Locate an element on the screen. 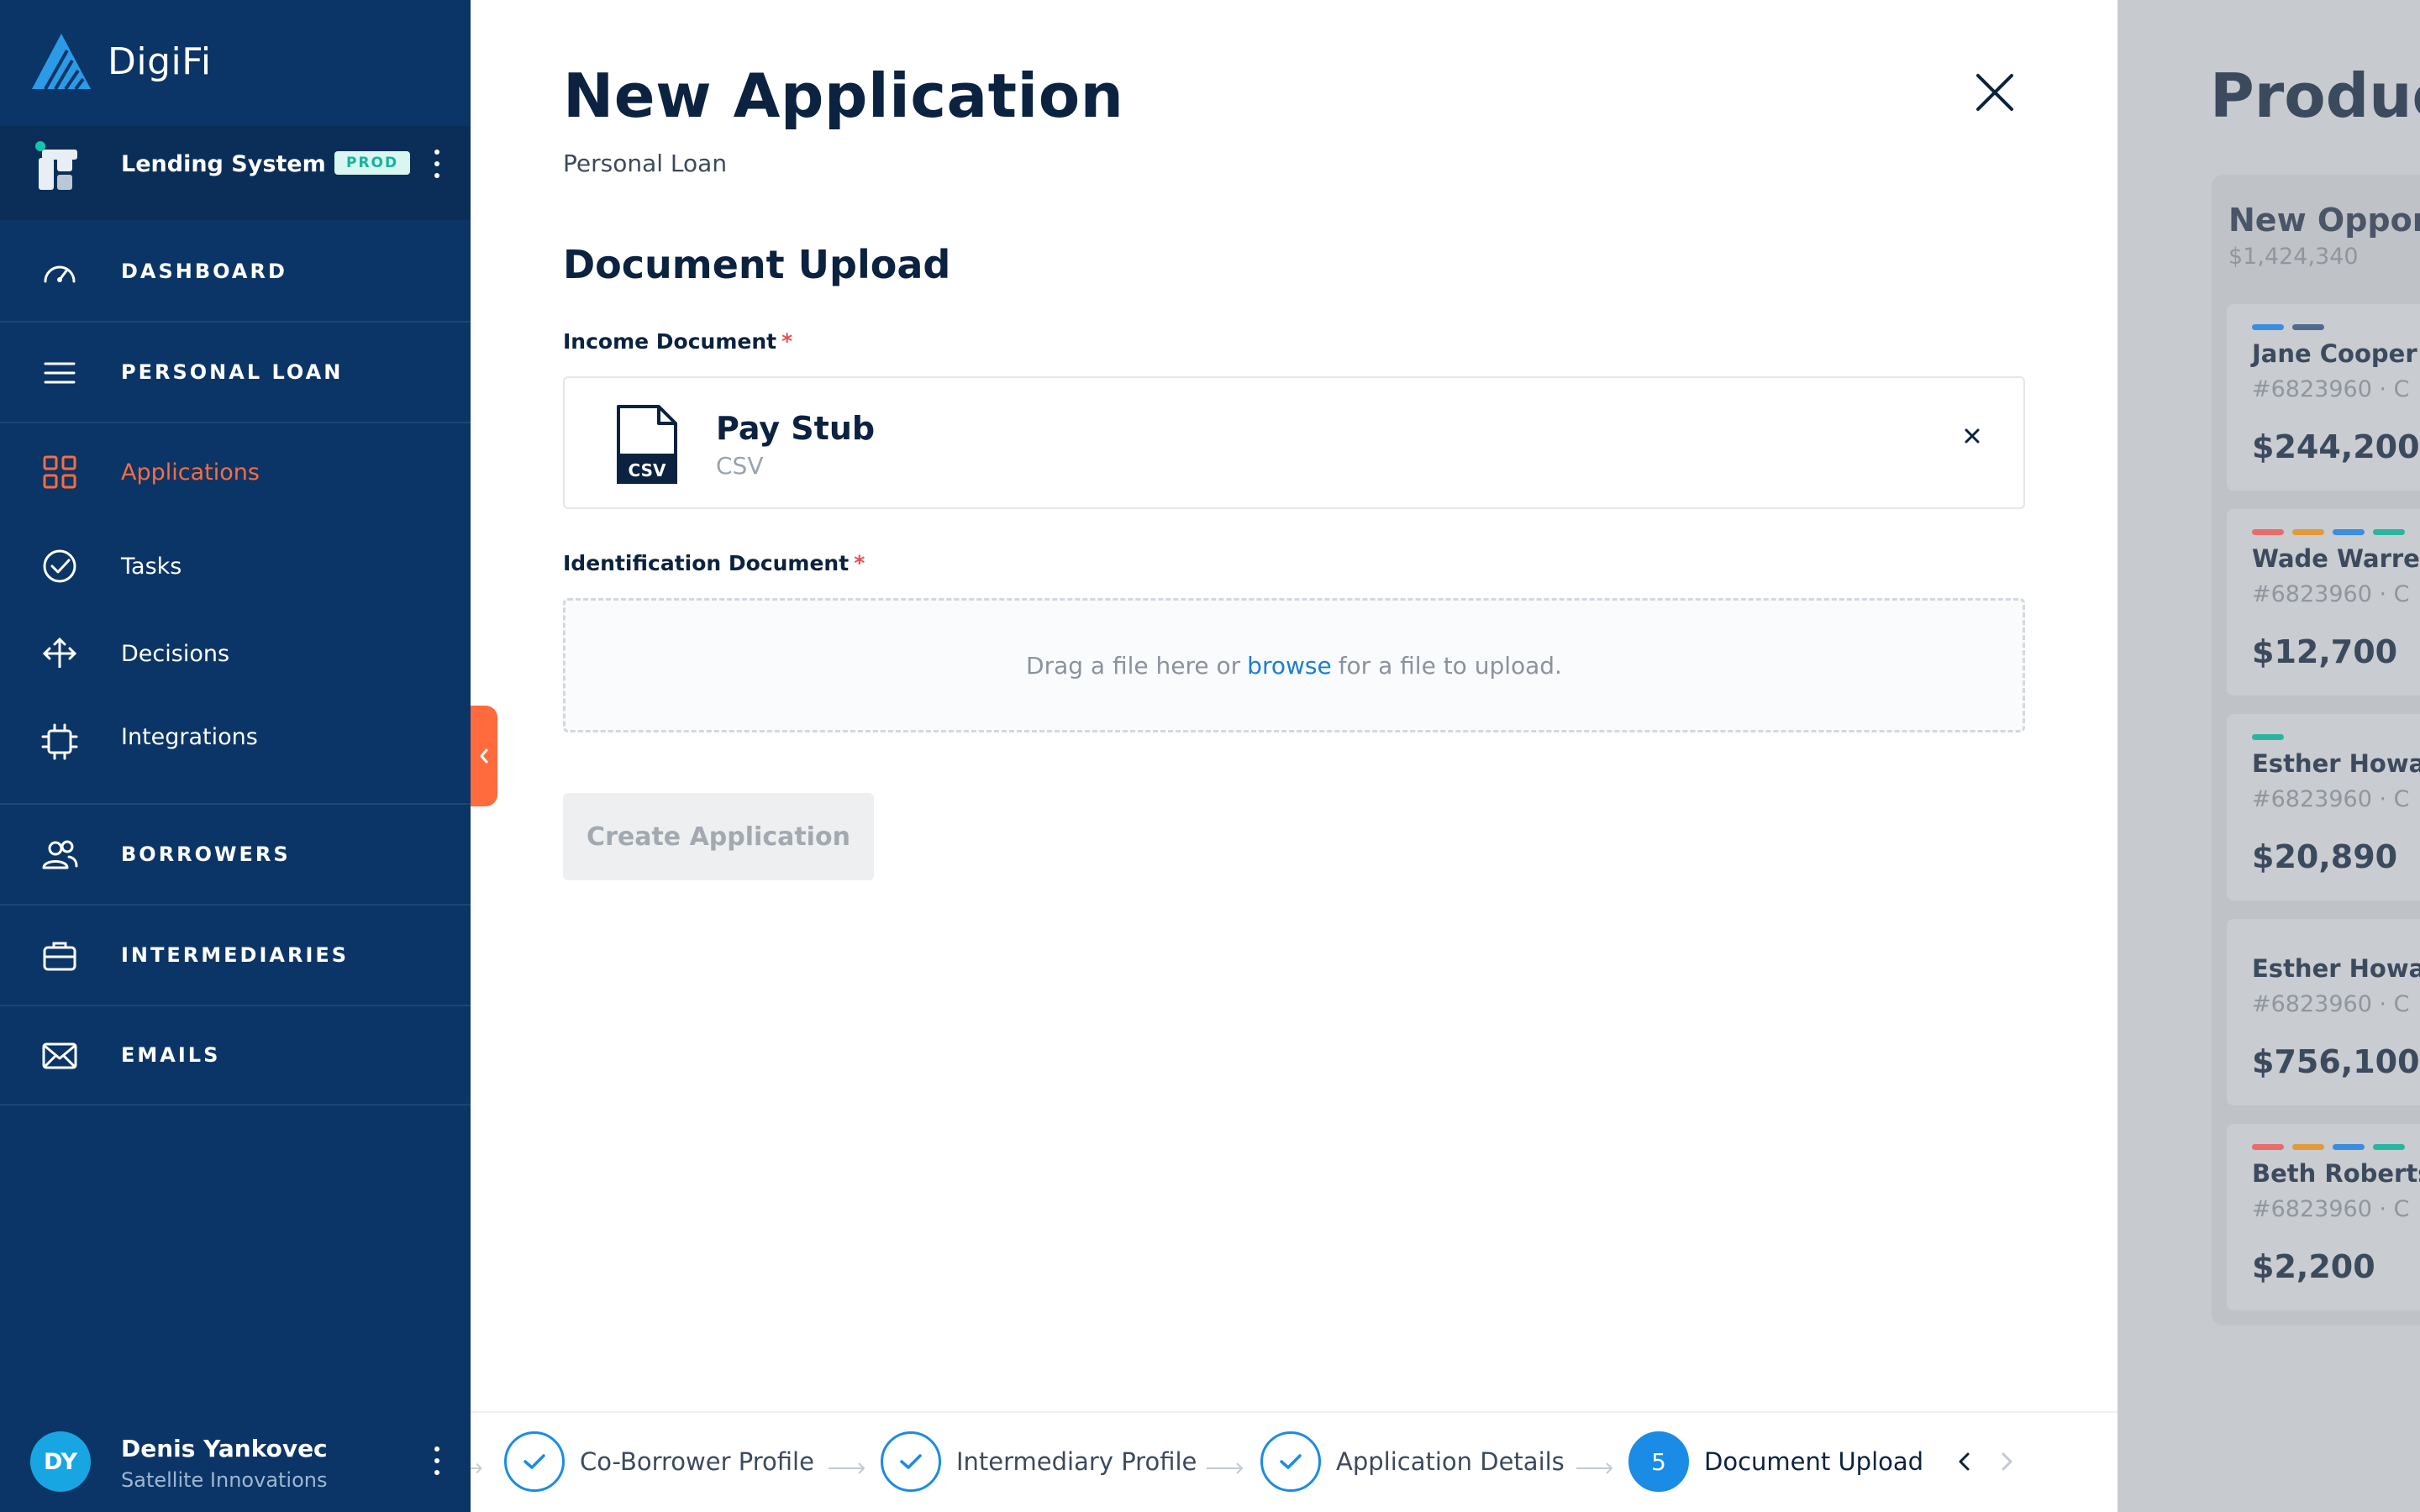 This screenshot has width=2420, height=1512. sidebar-item-applications: Applications is located at coordinates (235, 472).